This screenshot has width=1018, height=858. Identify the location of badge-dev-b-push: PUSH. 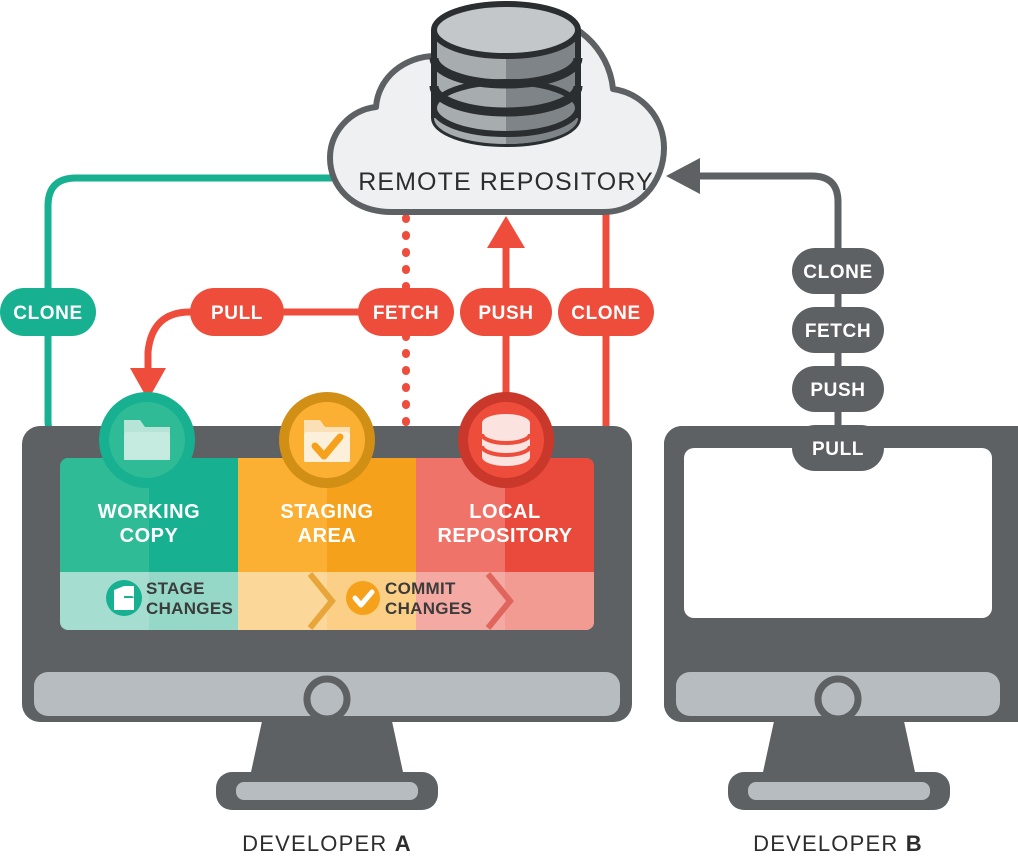
(838, 389).